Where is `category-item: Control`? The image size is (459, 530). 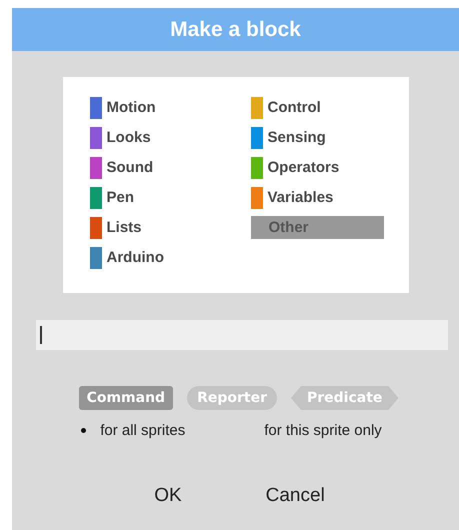
category-item: Control is located at coordinates (317, 107).